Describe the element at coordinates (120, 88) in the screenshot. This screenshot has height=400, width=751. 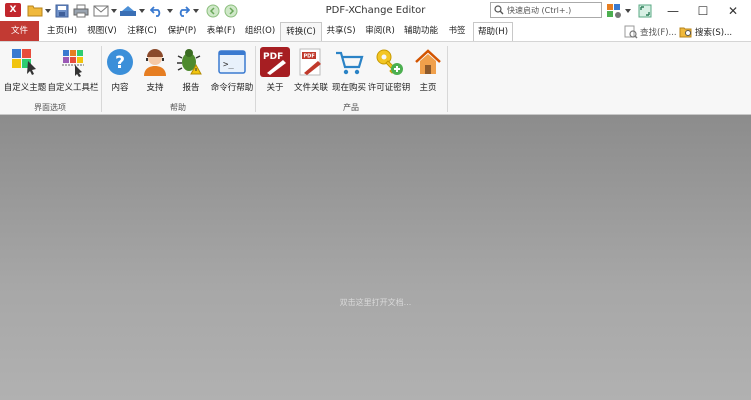
I see `contents-label: 内容` at that location.